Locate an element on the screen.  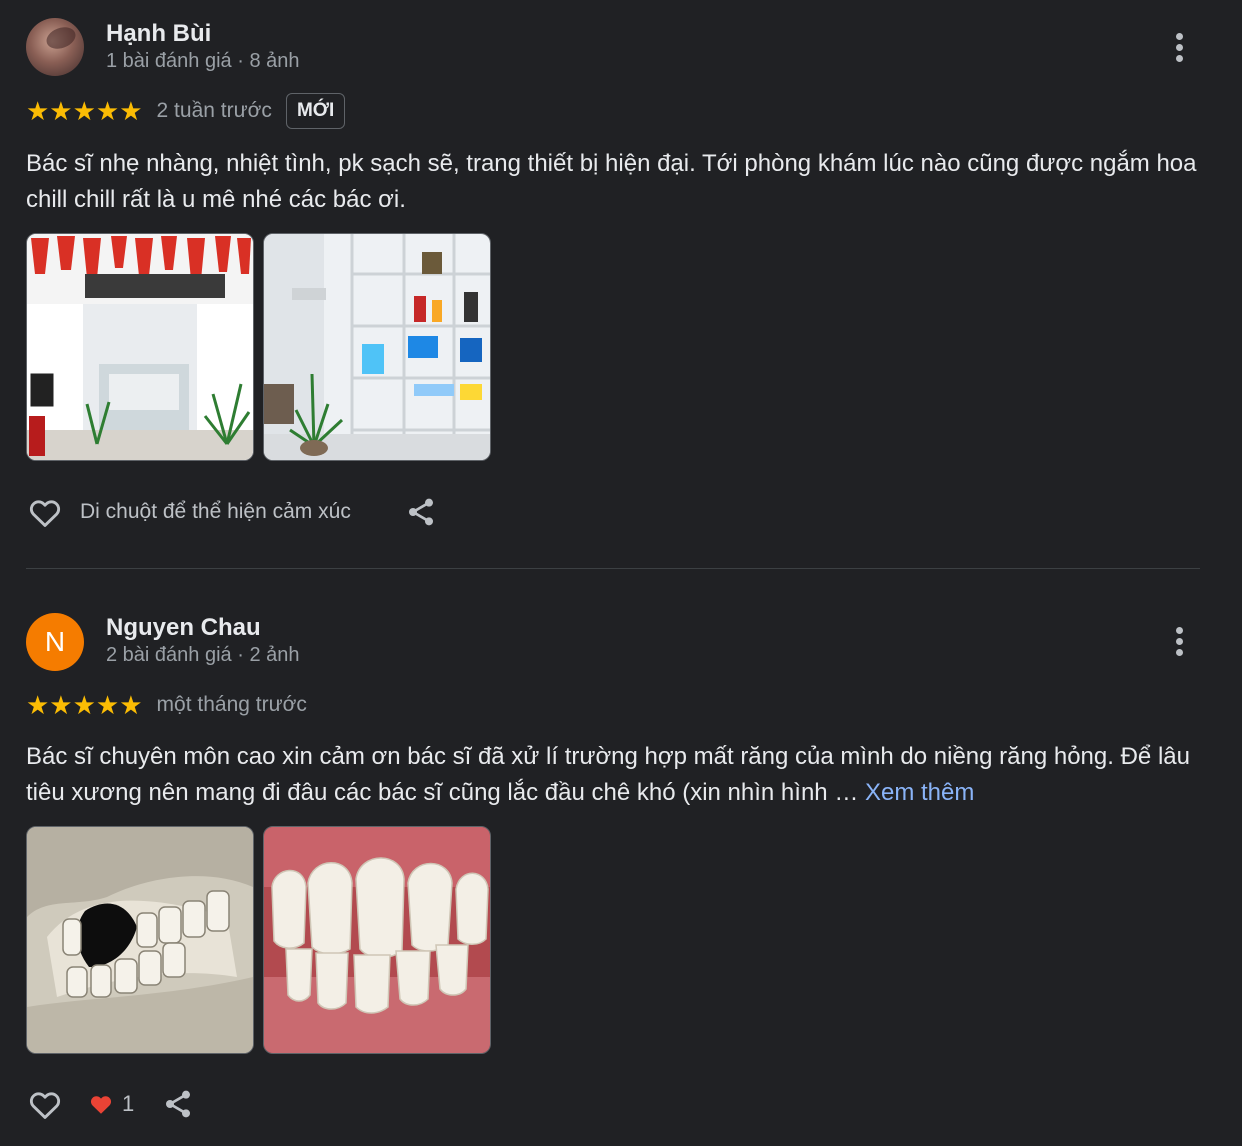
review-date: một tháng trước is located at coordinates (231, 704).